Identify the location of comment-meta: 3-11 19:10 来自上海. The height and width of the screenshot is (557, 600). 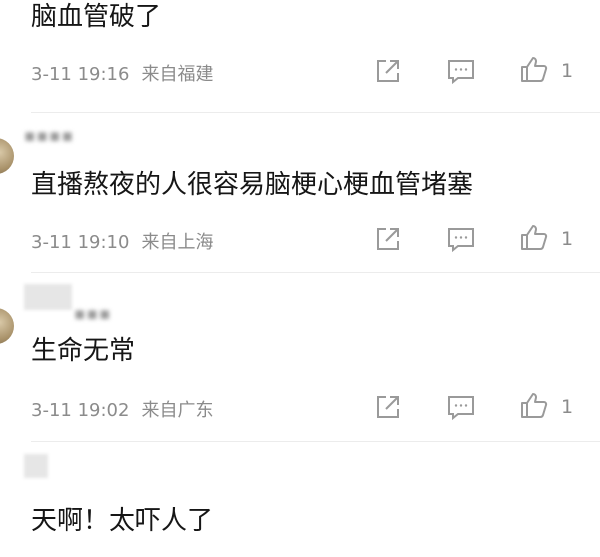
(122, 241).